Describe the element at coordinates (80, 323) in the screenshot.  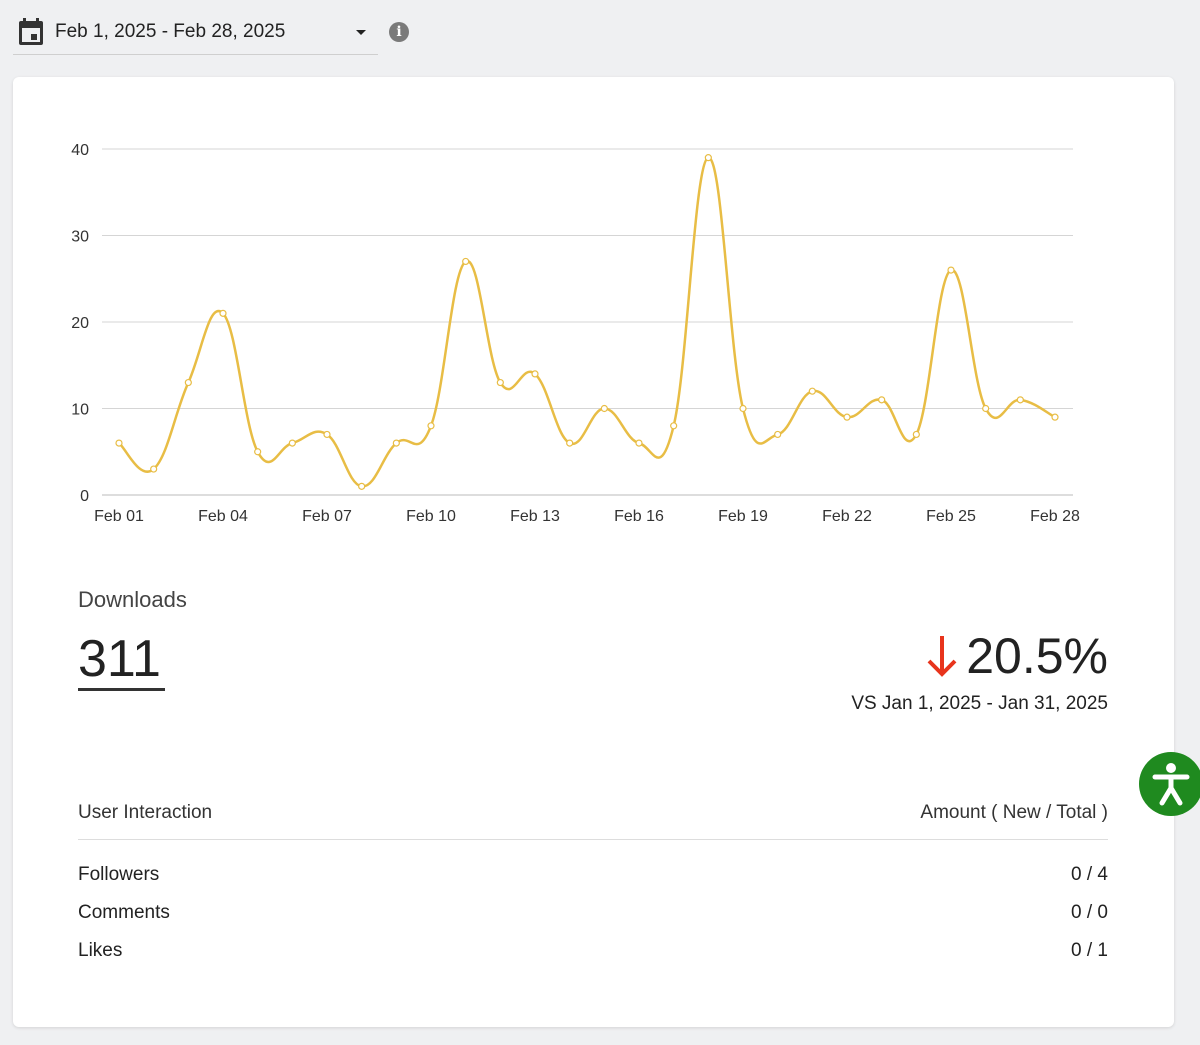
I see `y-tick-label: 20` at that location.